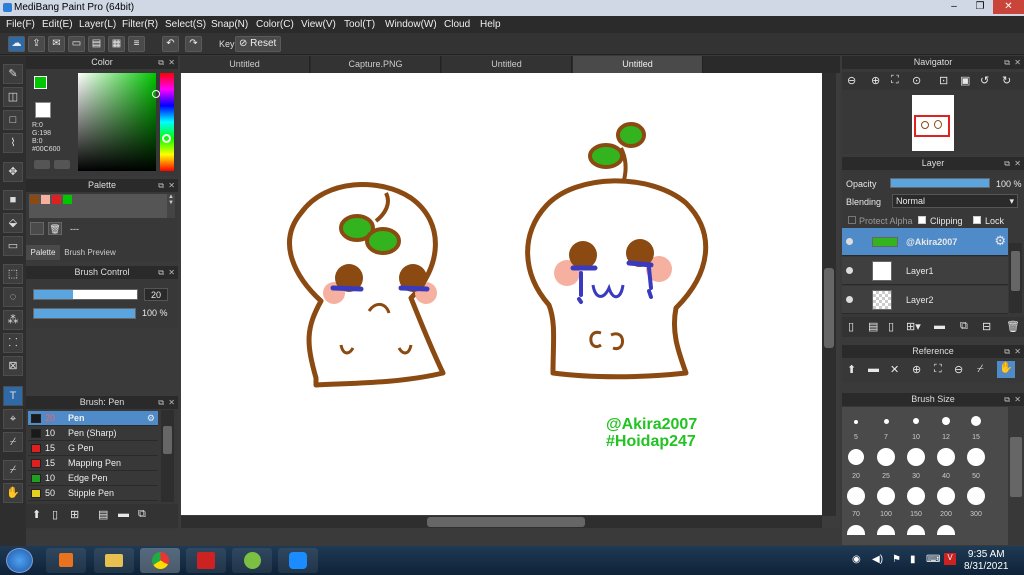 The width and height of the screenshot is (1024, 575). Describe the element at coordinates (13, 442) in the screenshot. I see `eyedropper-tool-icon: ⌿` at that location.